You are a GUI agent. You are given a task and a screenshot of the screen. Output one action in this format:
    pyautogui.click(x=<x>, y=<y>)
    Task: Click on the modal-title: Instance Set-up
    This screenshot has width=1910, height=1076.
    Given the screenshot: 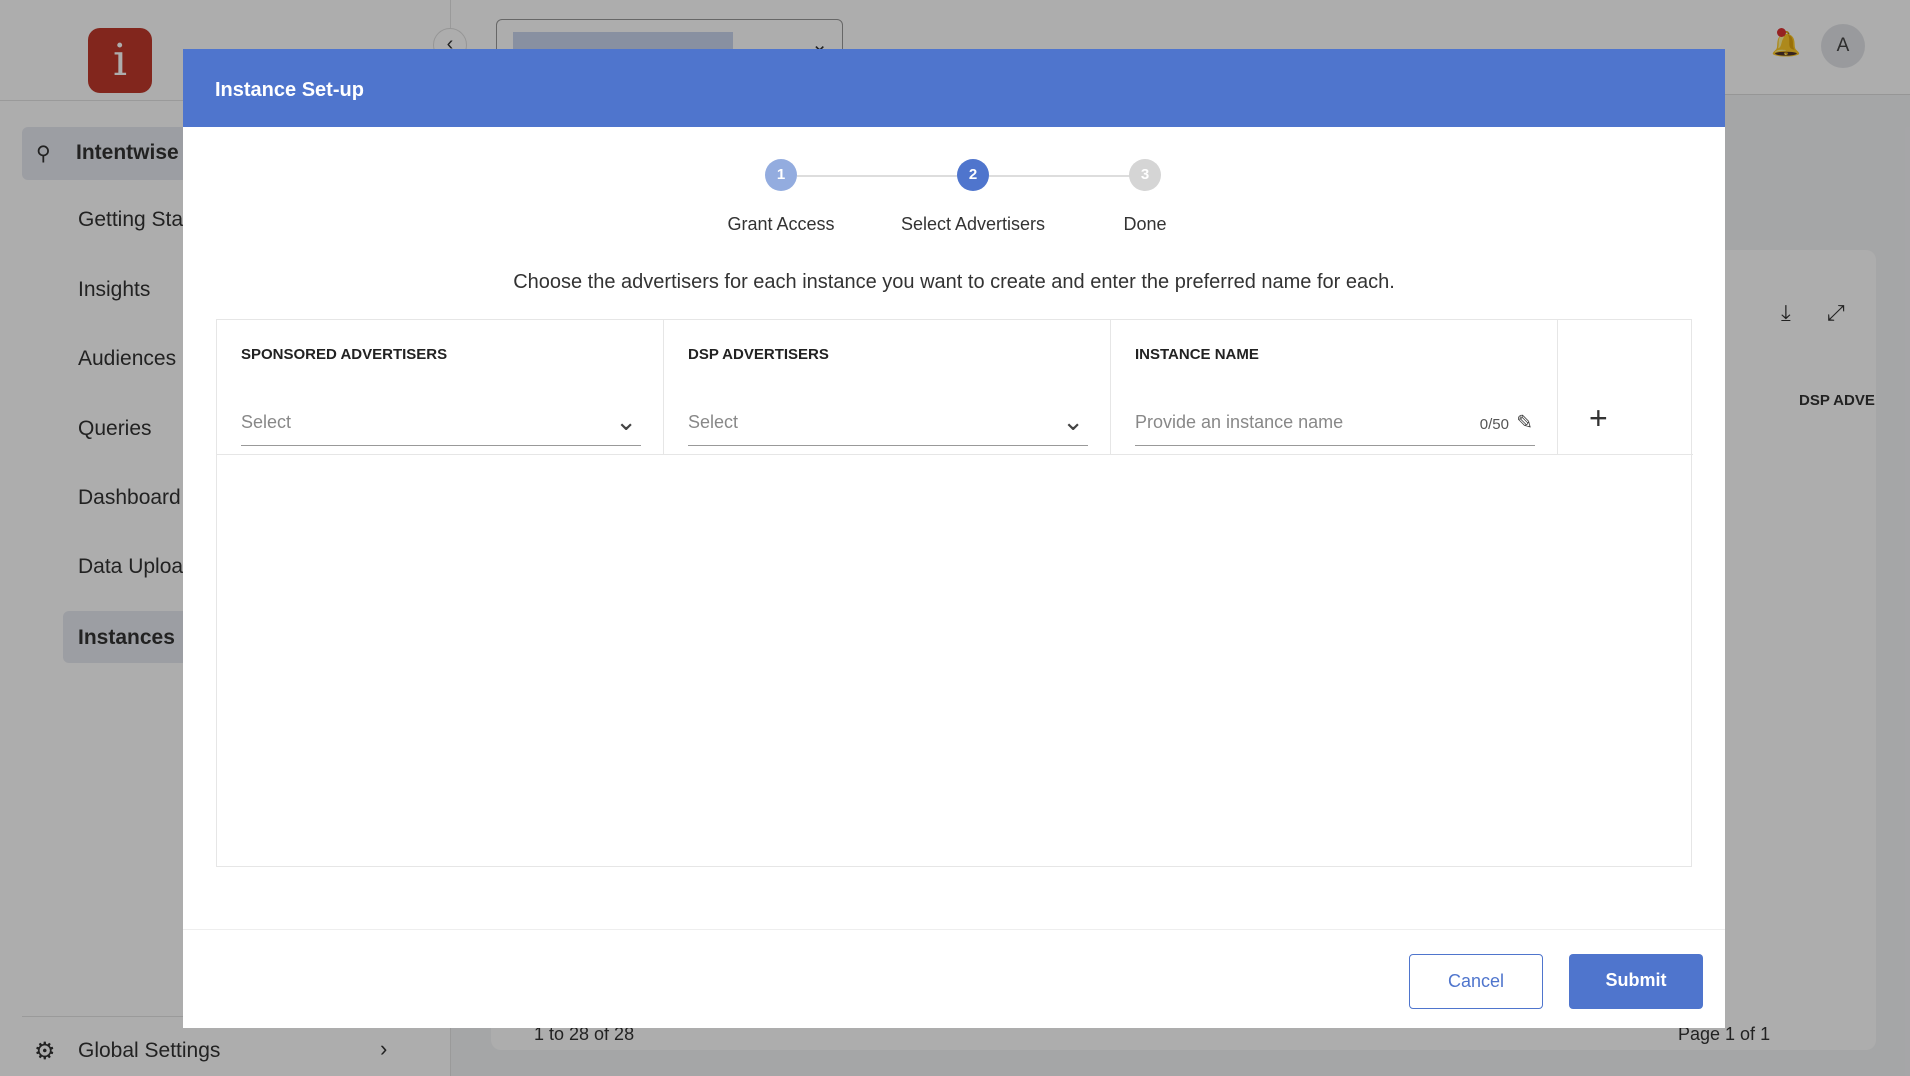 What is the action you would take?
    pyautogui.click(x=954, y=88)
    